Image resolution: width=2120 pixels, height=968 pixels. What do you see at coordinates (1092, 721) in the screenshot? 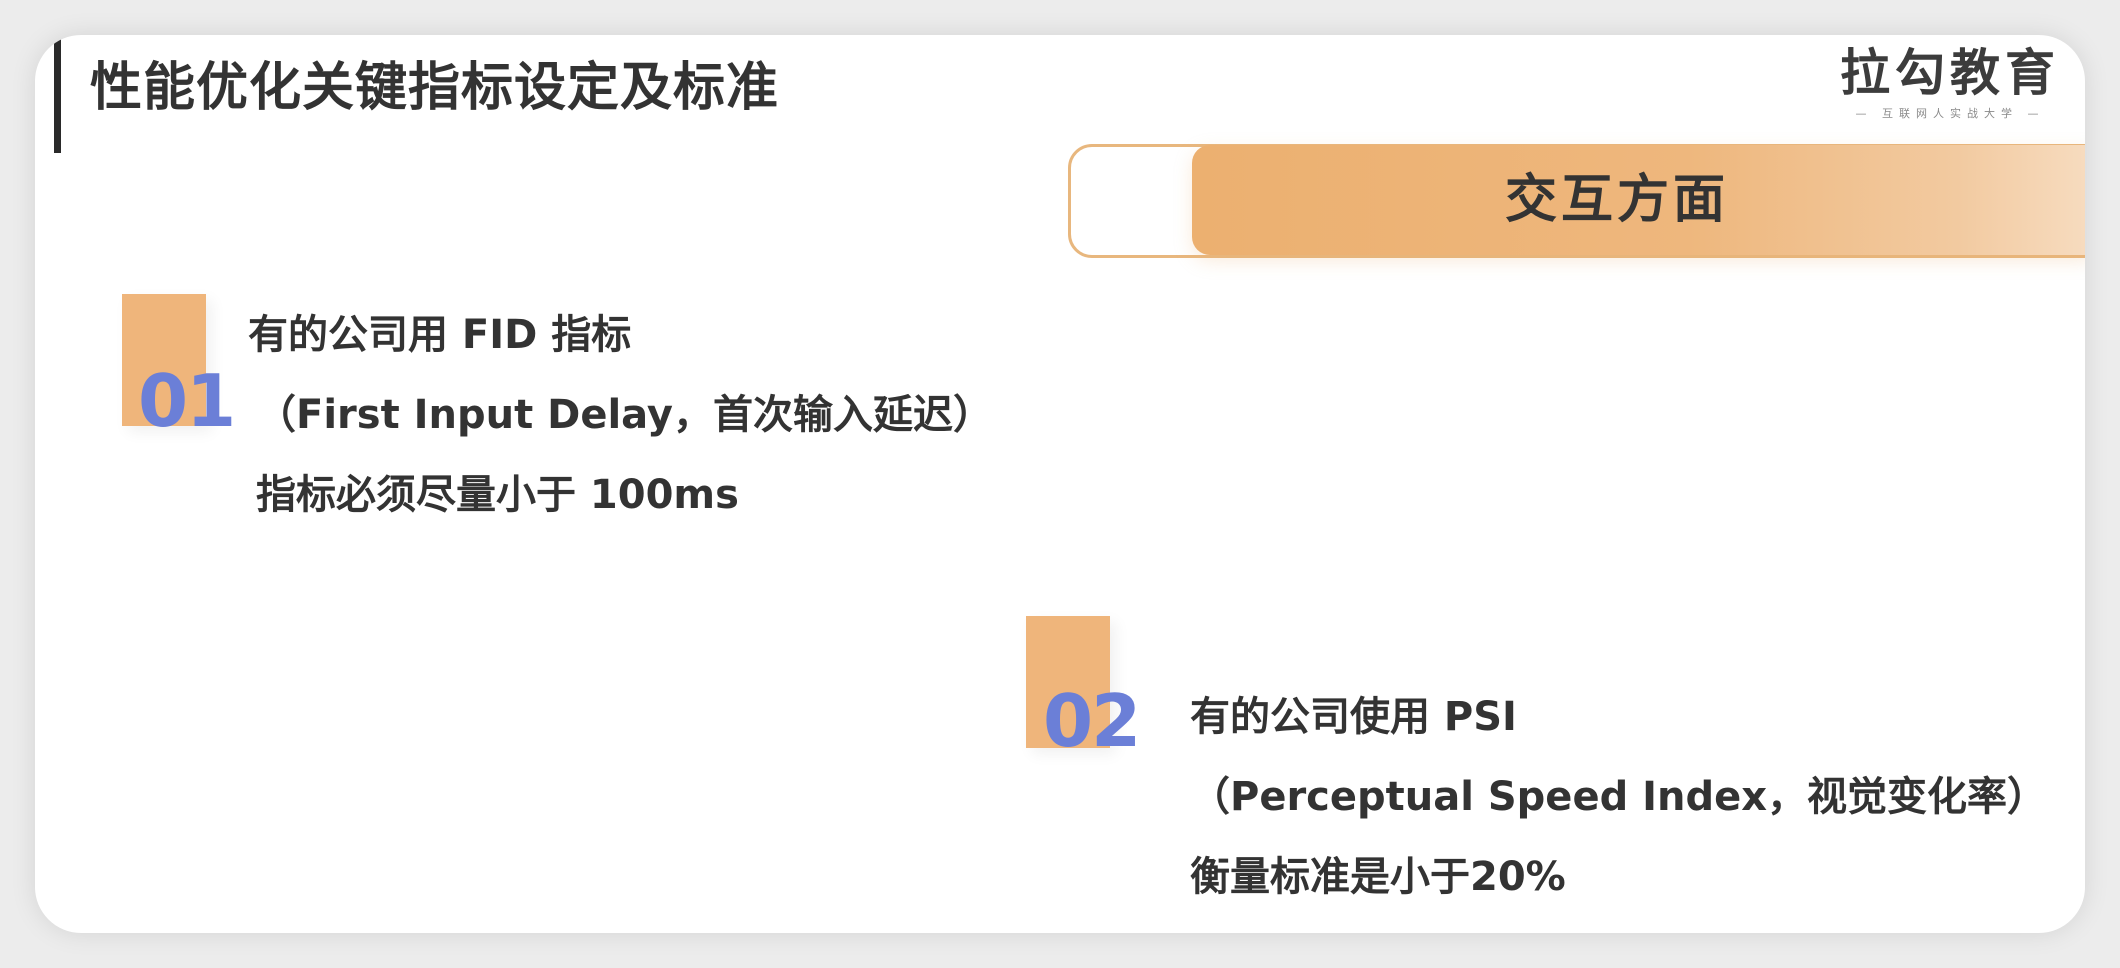
I see `point-number: 02` at bounding box center [1092, 721].